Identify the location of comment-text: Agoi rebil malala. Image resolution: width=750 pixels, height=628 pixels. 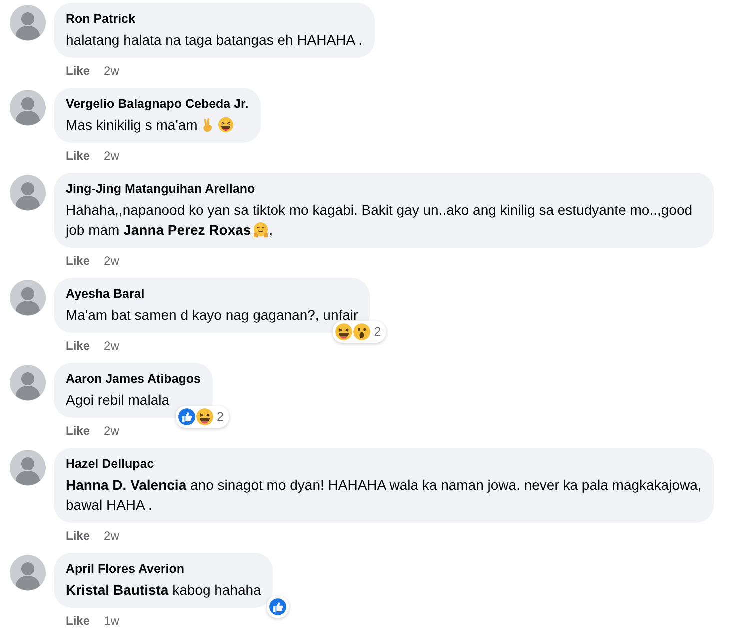
(118, 400).